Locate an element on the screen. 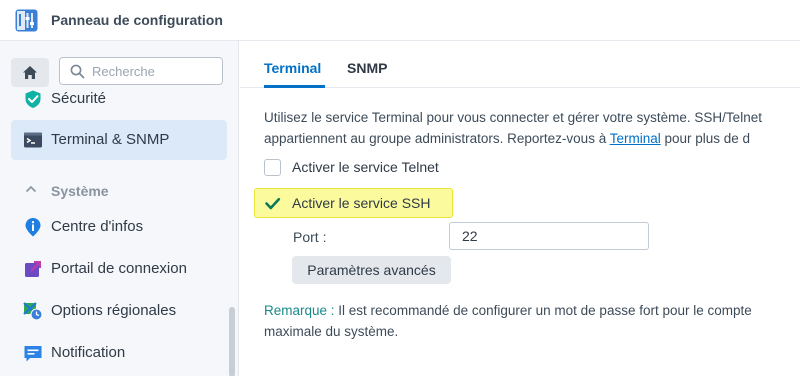  sidebar-item-terminal: Terminal & SNMP is located at coordinates (119, 140).